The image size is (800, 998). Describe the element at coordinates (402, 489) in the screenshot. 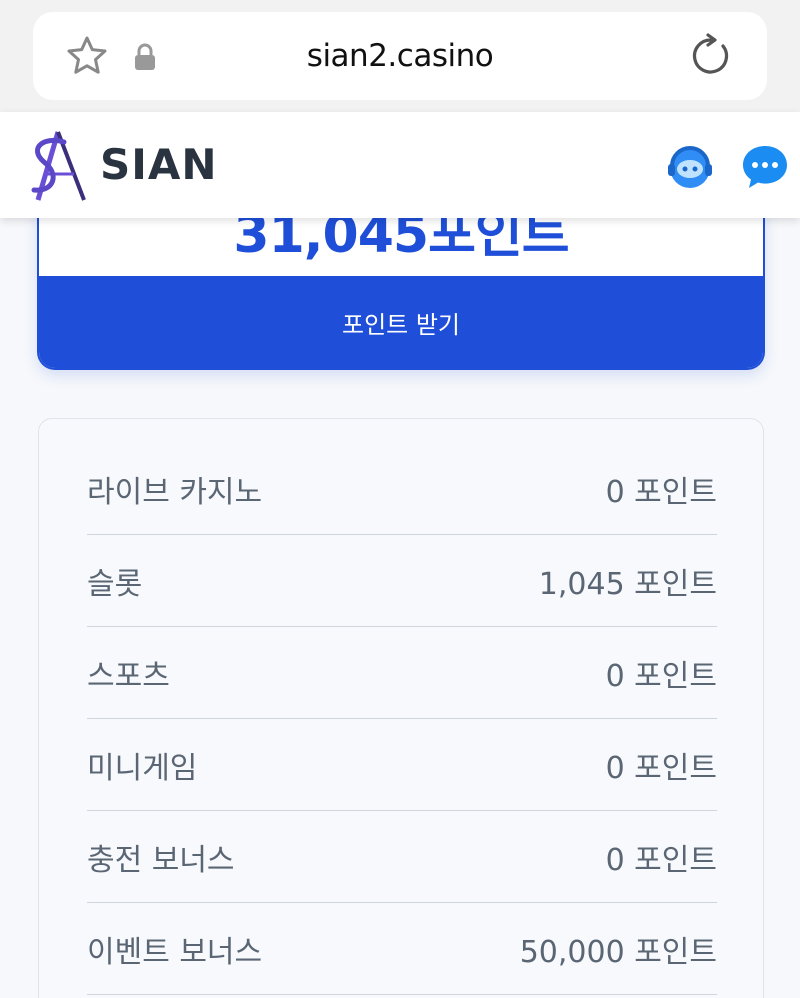

I see `list-item: 라이브 카지노 0 포인트` at that location.